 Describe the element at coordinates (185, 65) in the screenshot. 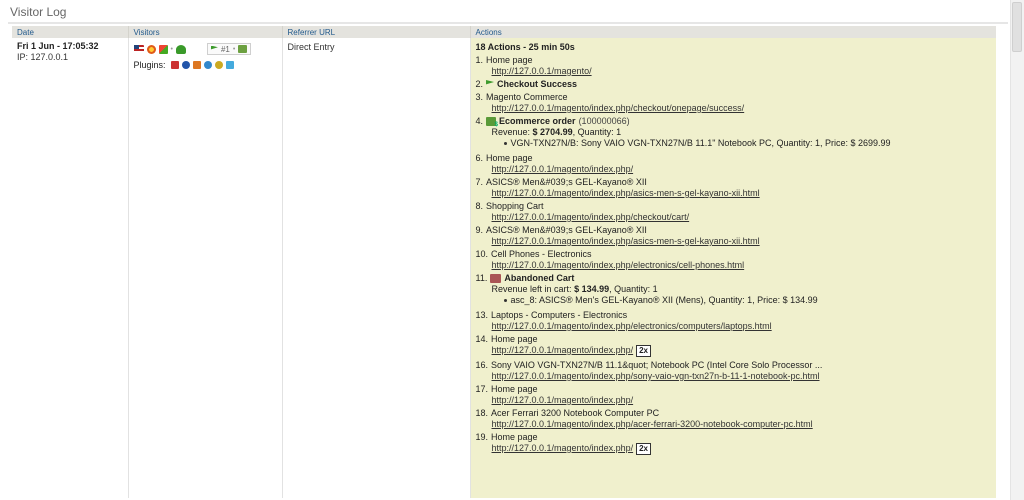

I see `flash-plugin-icon` at that location.